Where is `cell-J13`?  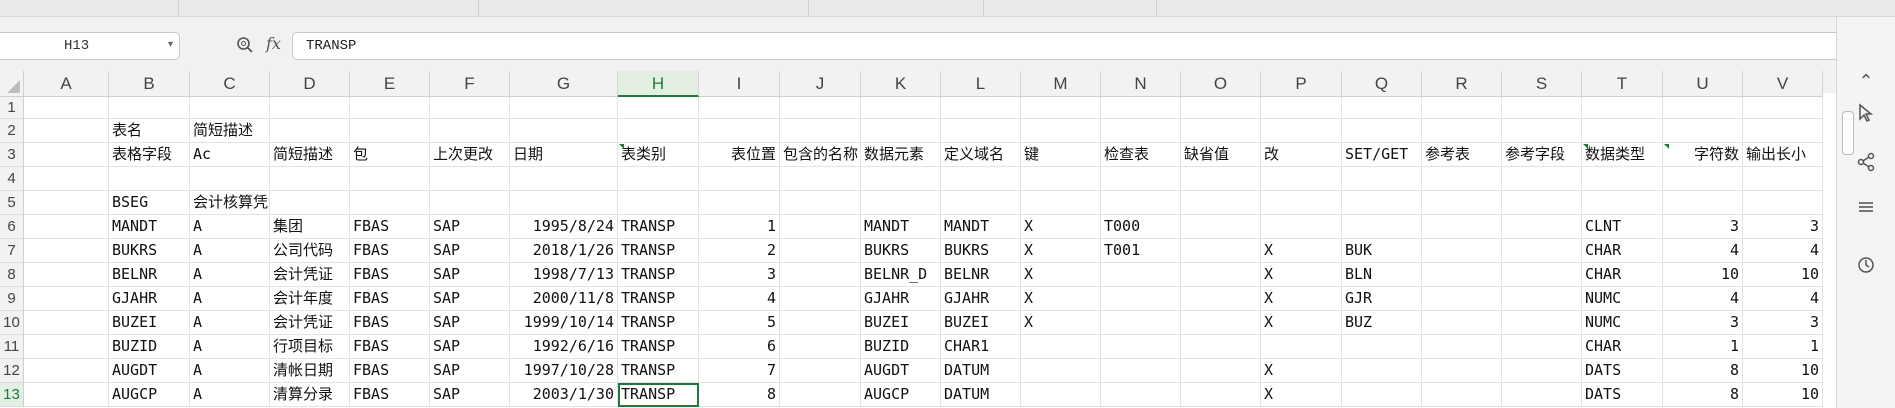 cell-J13 is located at coordinates (820, 395).